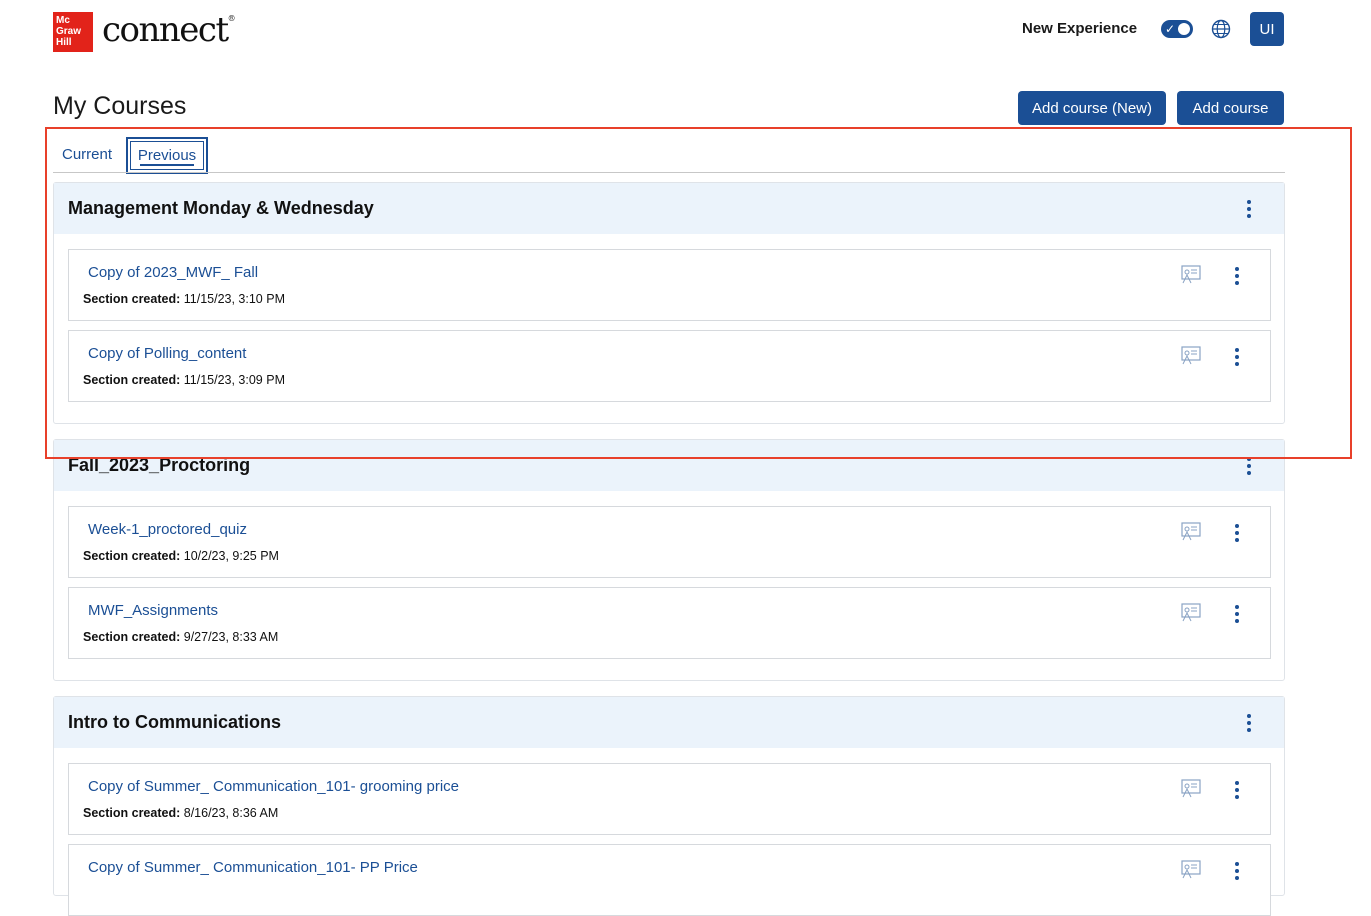  I want to click on section-link: MWF_Assignments, so click(153, 610).